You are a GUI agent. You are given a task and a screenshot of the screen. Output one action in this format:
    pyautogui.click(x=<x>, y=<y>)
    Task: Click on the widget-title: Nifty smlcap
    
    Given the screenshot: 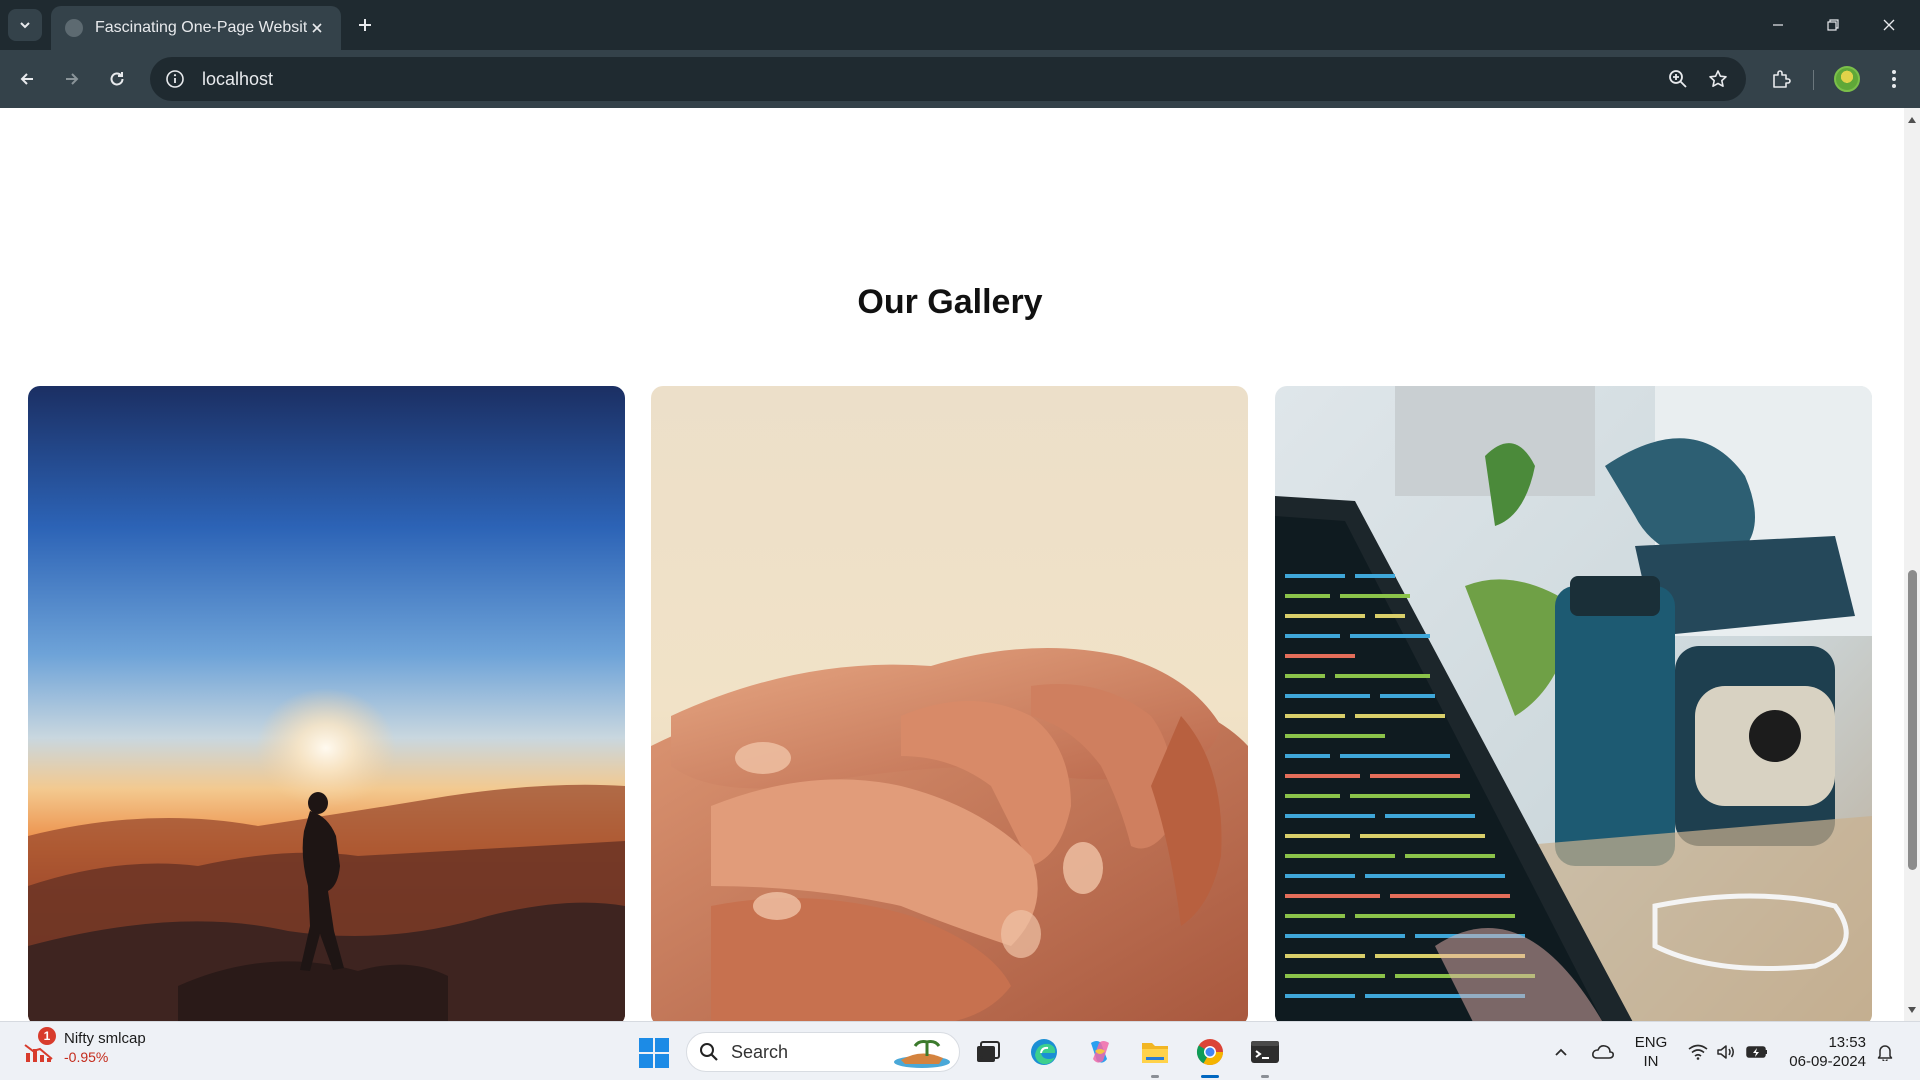 What is the action you would take?
    pyautogui.click(x=105, y=1038)
    